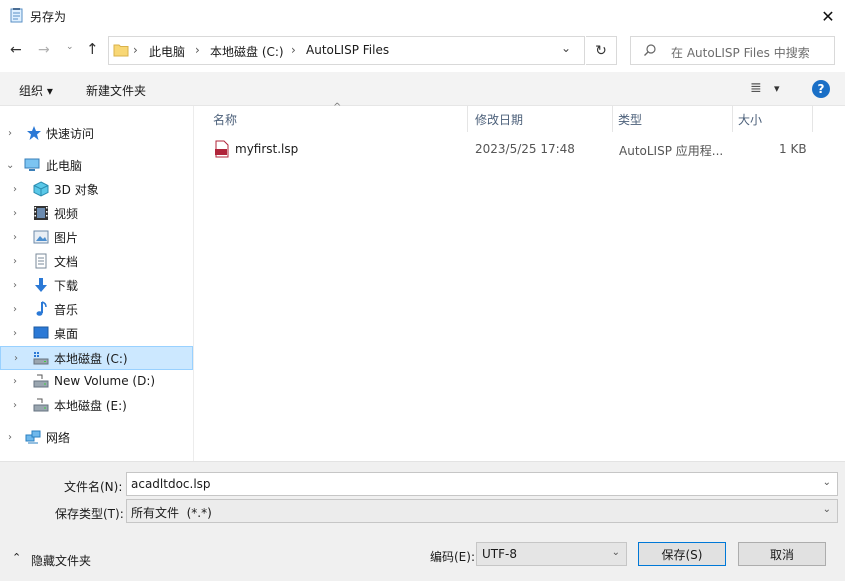 The height and width of the screenshot is (581, 845). I want to click on command-toolbar: 组织 ▾ 新建文件夹 ≣ ▾ ?, so click(422, 89).